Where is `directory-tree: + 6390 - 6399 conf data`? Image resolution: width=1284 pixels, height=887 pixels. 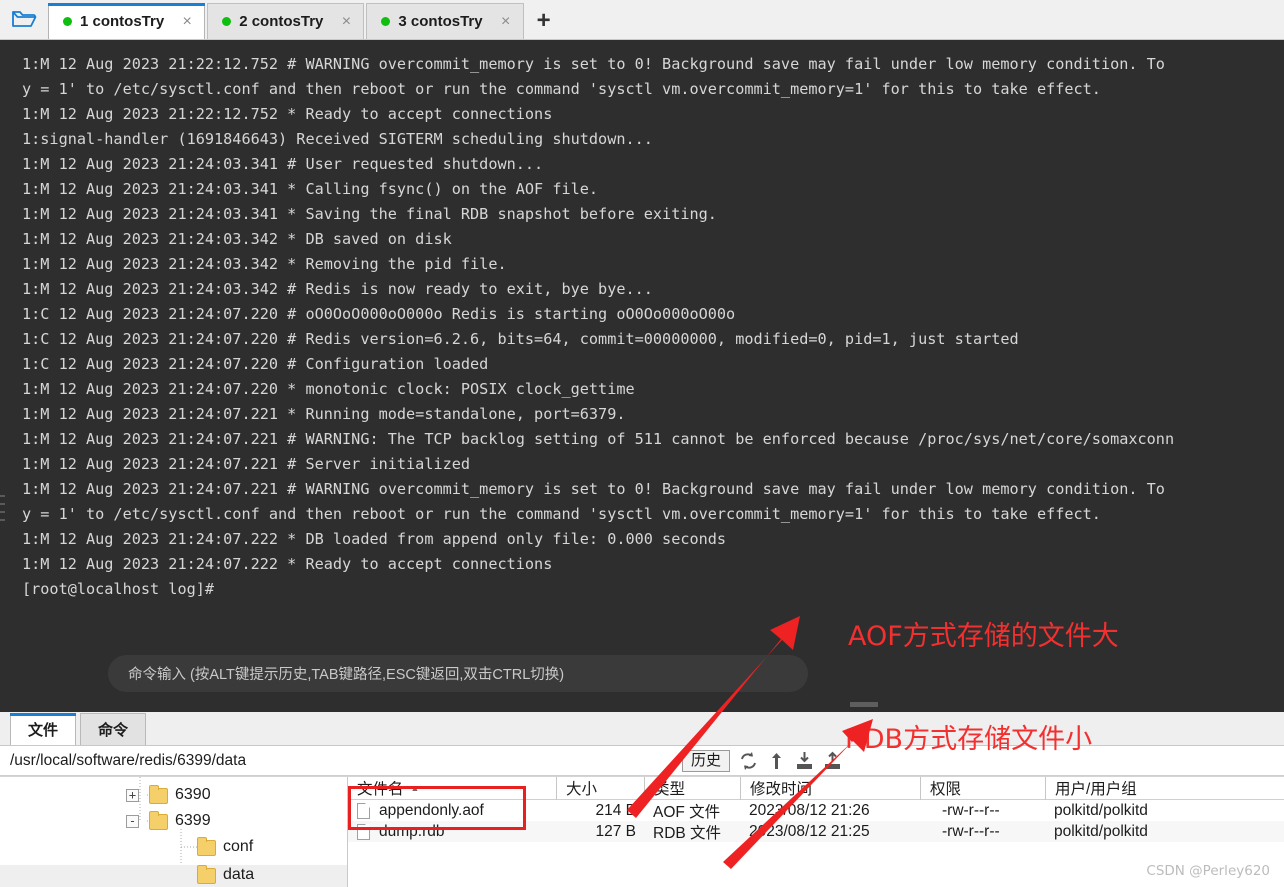
directory-tree: + 6390 - 6399 conf data is located at coordinates (174, 832).